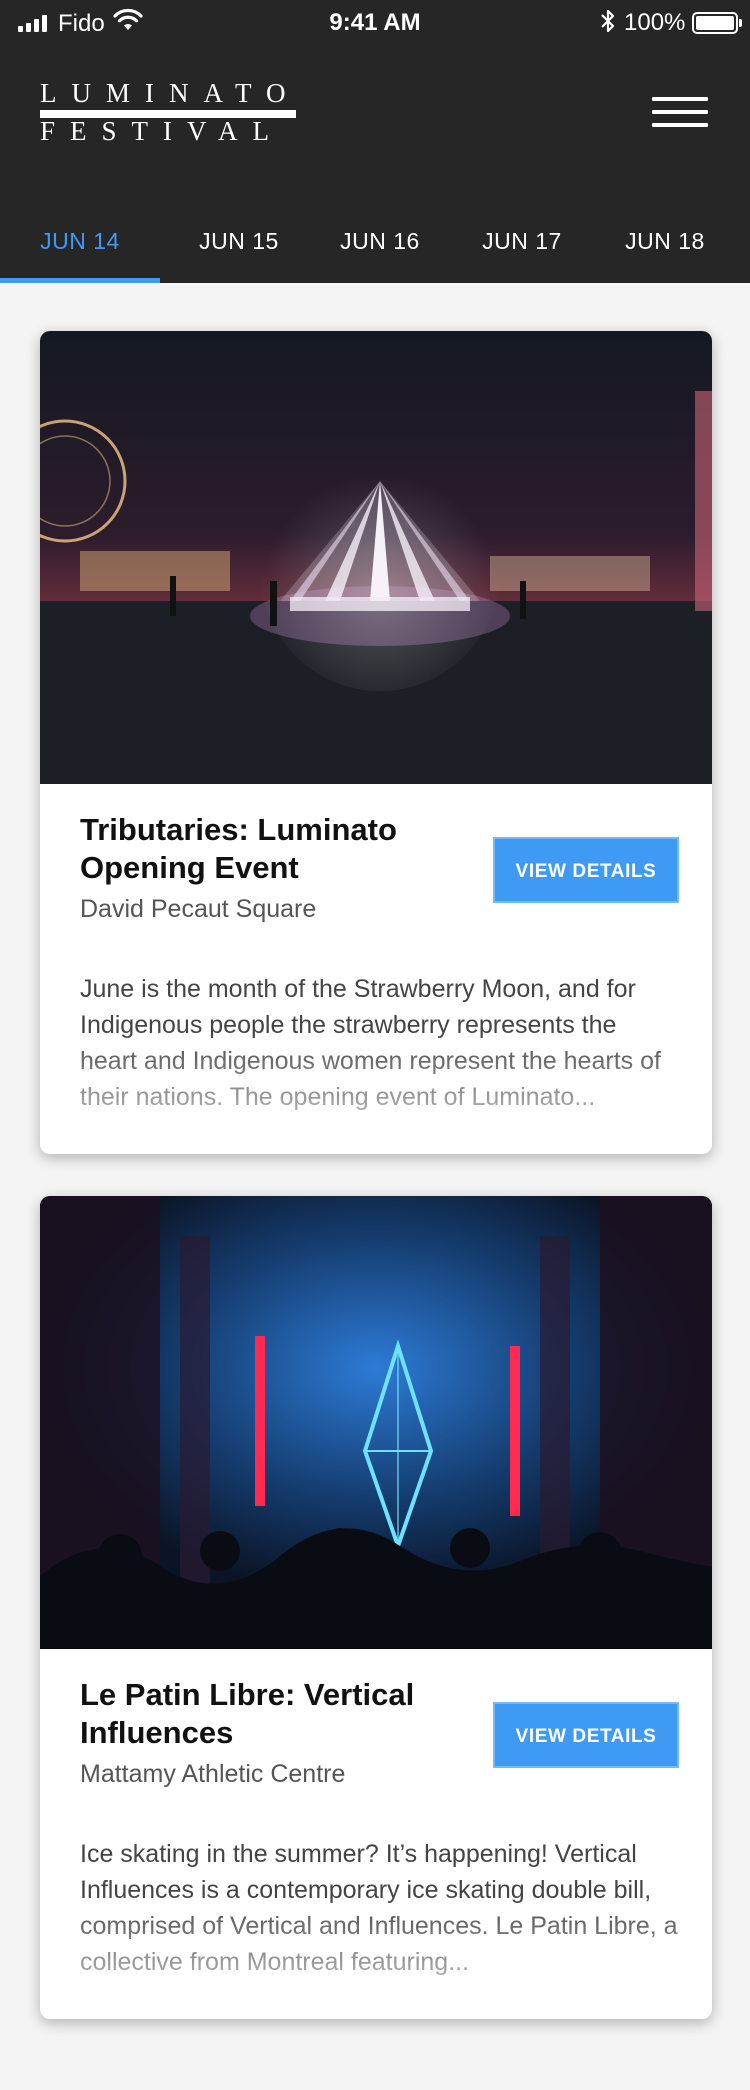  Describe the element at coordinates (239, 247) in the screenshot. I see `tab-jun-15: JUN 15` at that location.